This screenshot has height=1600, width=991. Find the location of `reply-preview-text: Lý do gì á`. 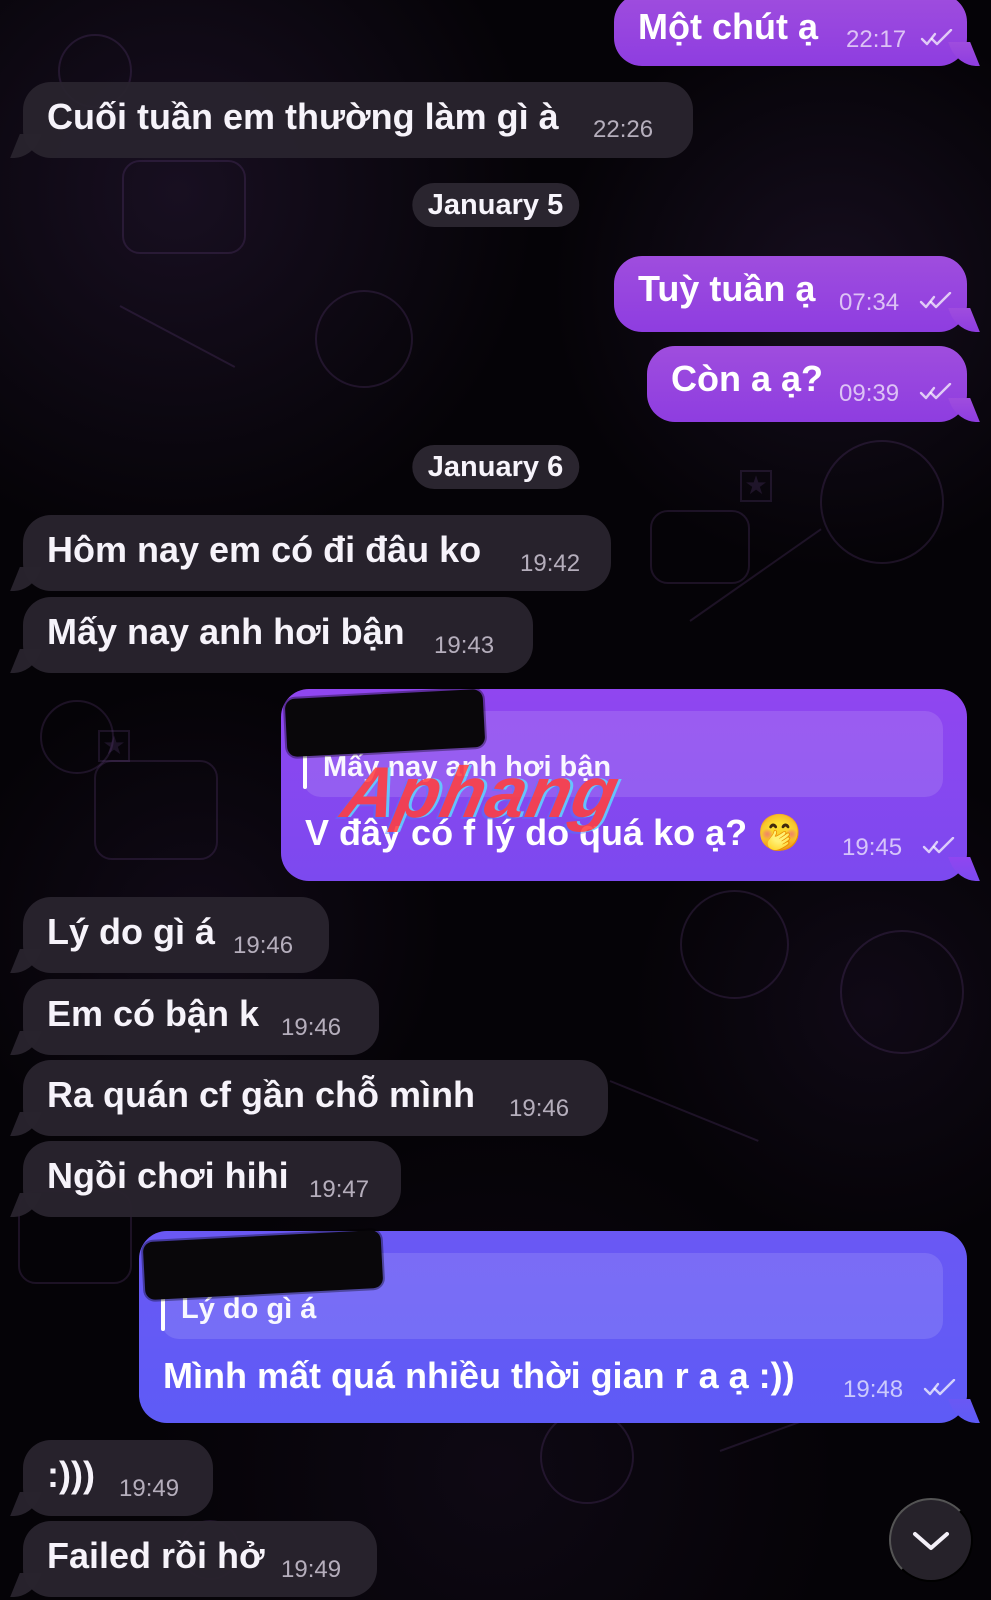

reply-preview-text: Lý do gì á is located at coordinates (249, 1309).